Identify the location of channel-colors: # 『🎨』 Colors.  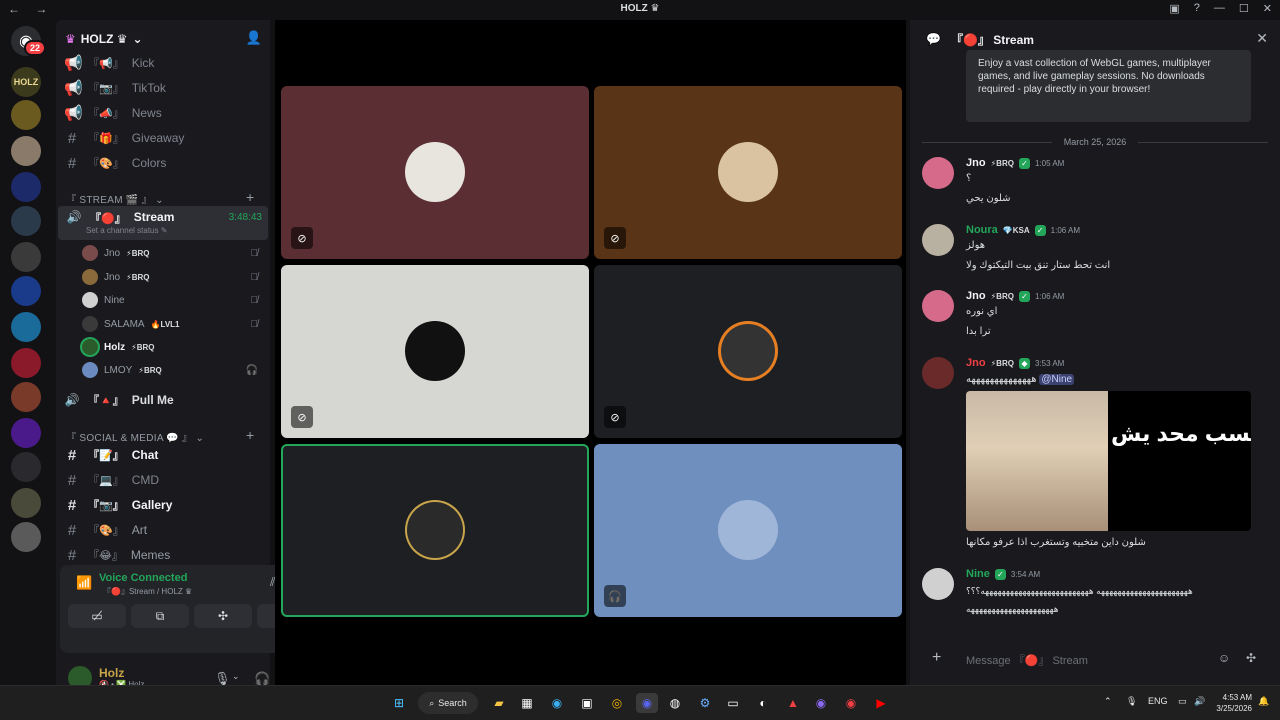
(163, 163).